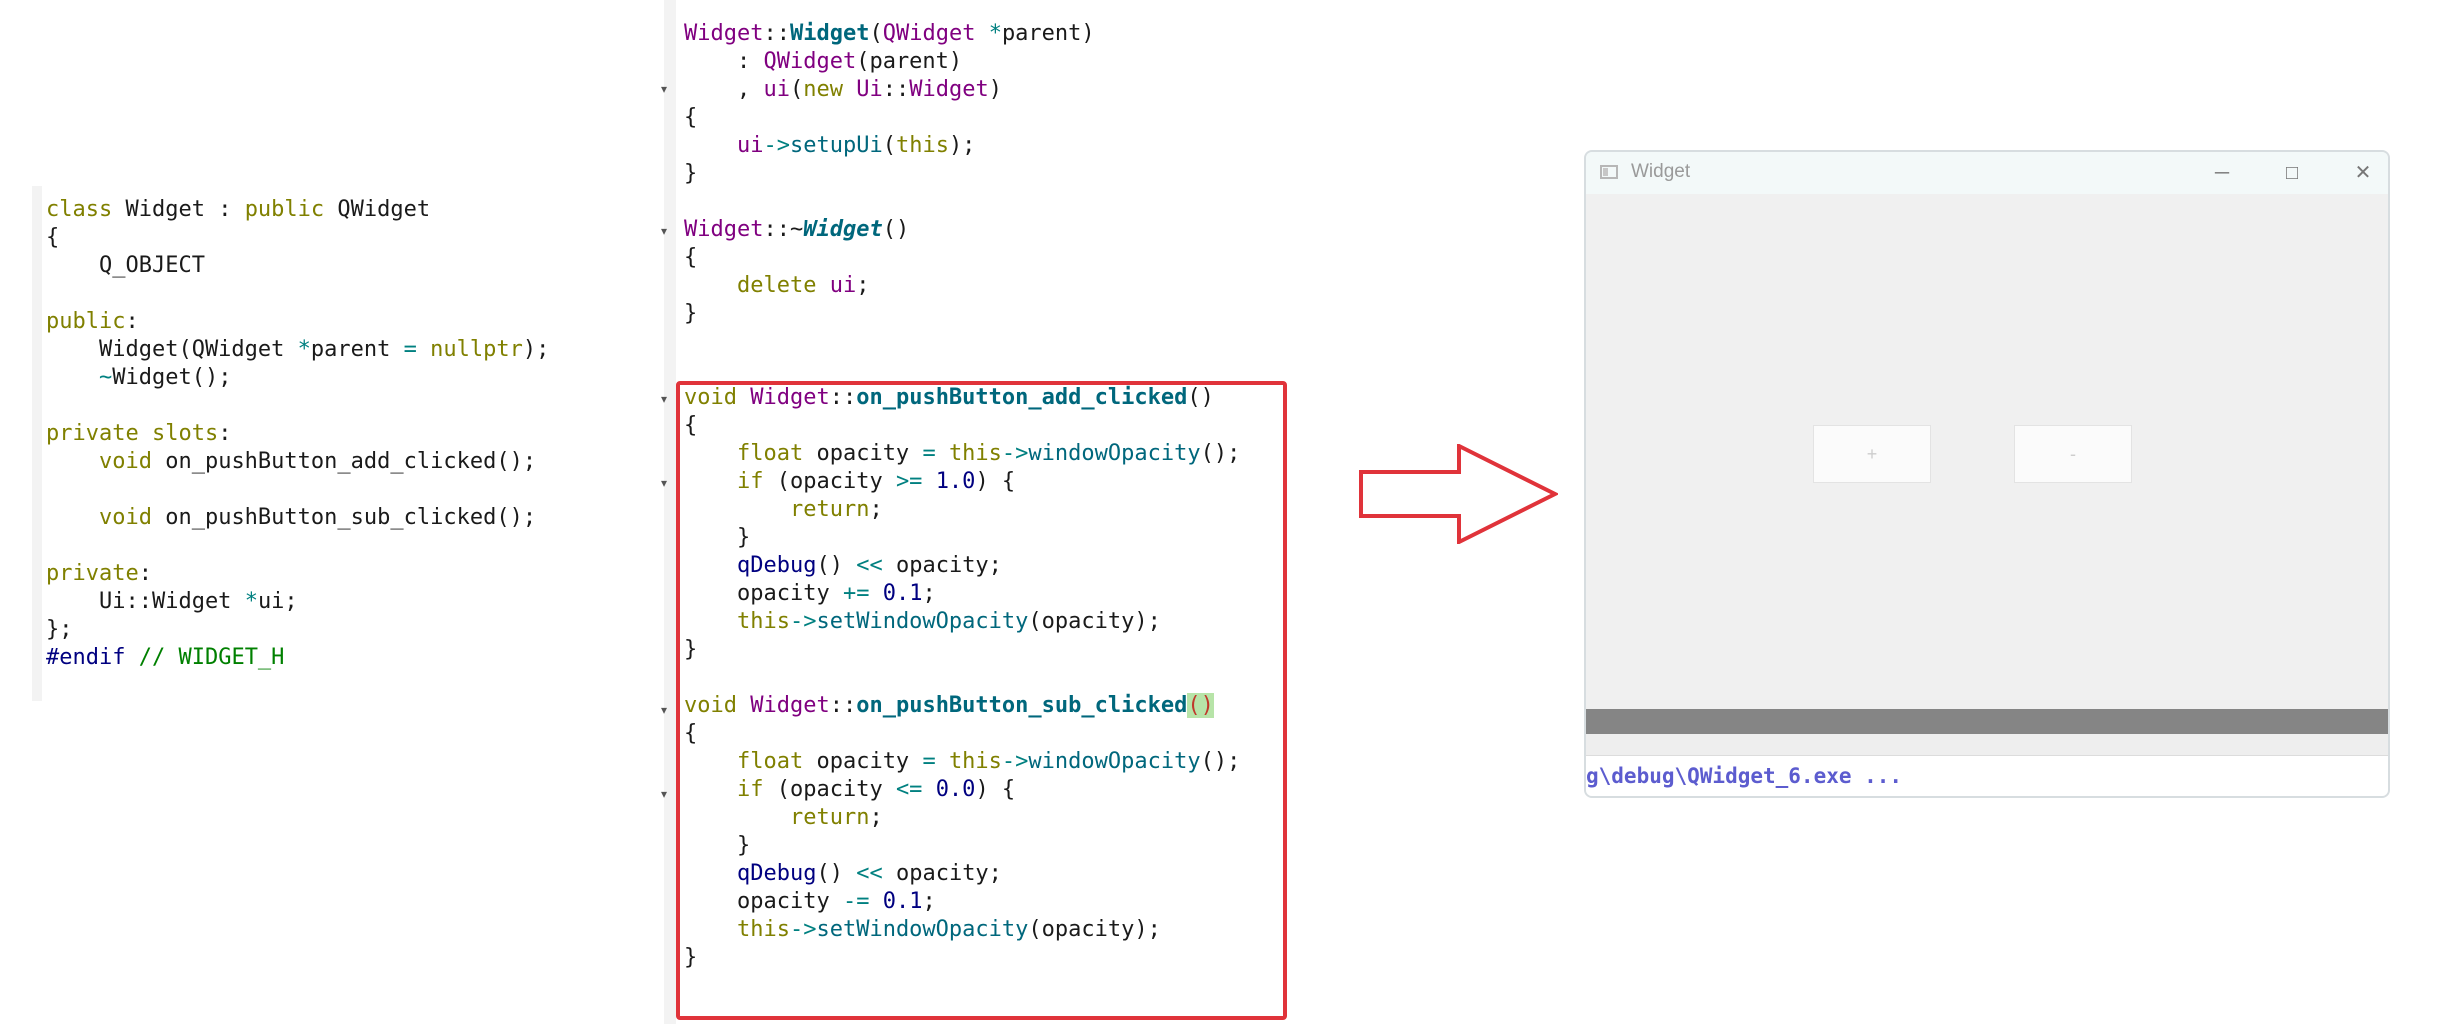 This screenshot has height=1024, width=2437. What do you see at coordinates (1987, 173) in the screenshot?
I see `window-titlebar: Widget ─ □ ✕` at bounding box center [1987, 173].